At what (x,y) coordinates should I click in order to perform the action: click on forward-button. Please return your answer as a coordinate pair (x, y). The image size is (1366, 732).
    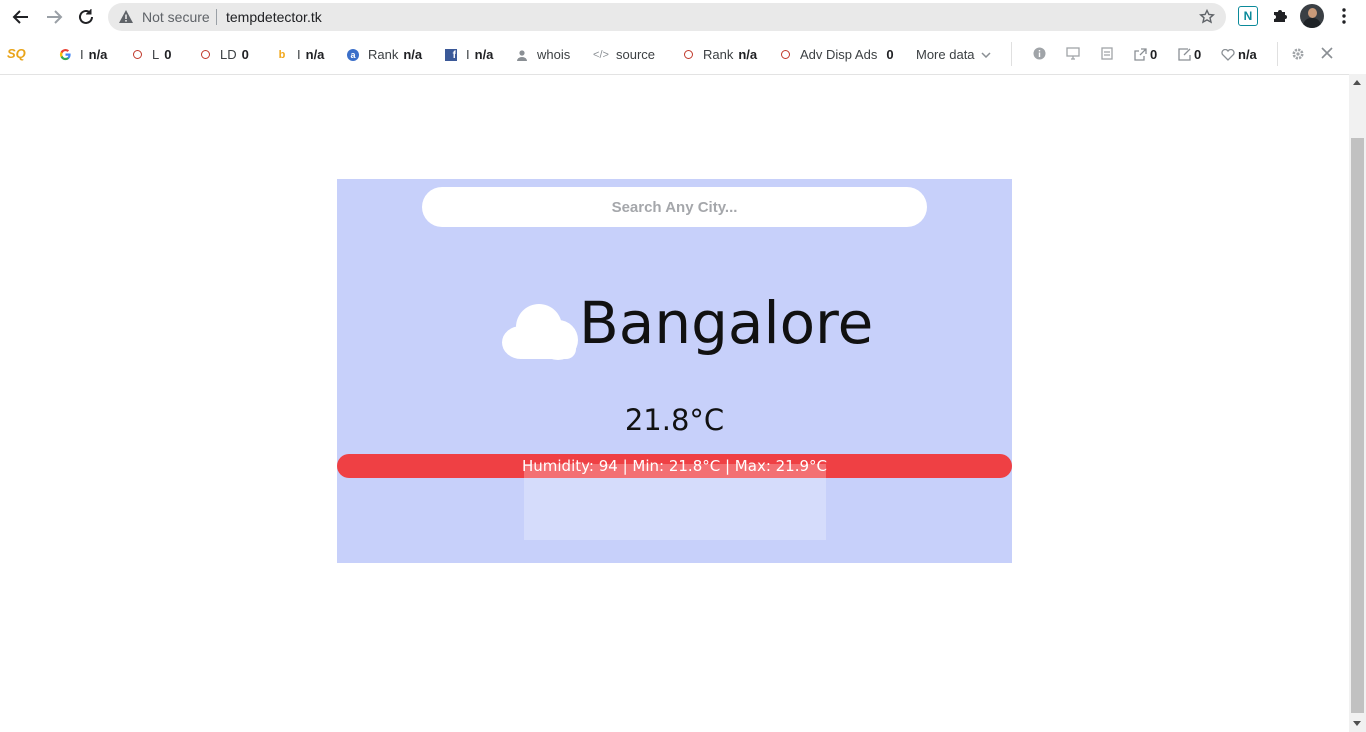
    Looking at the image, I should click on (54, 17).